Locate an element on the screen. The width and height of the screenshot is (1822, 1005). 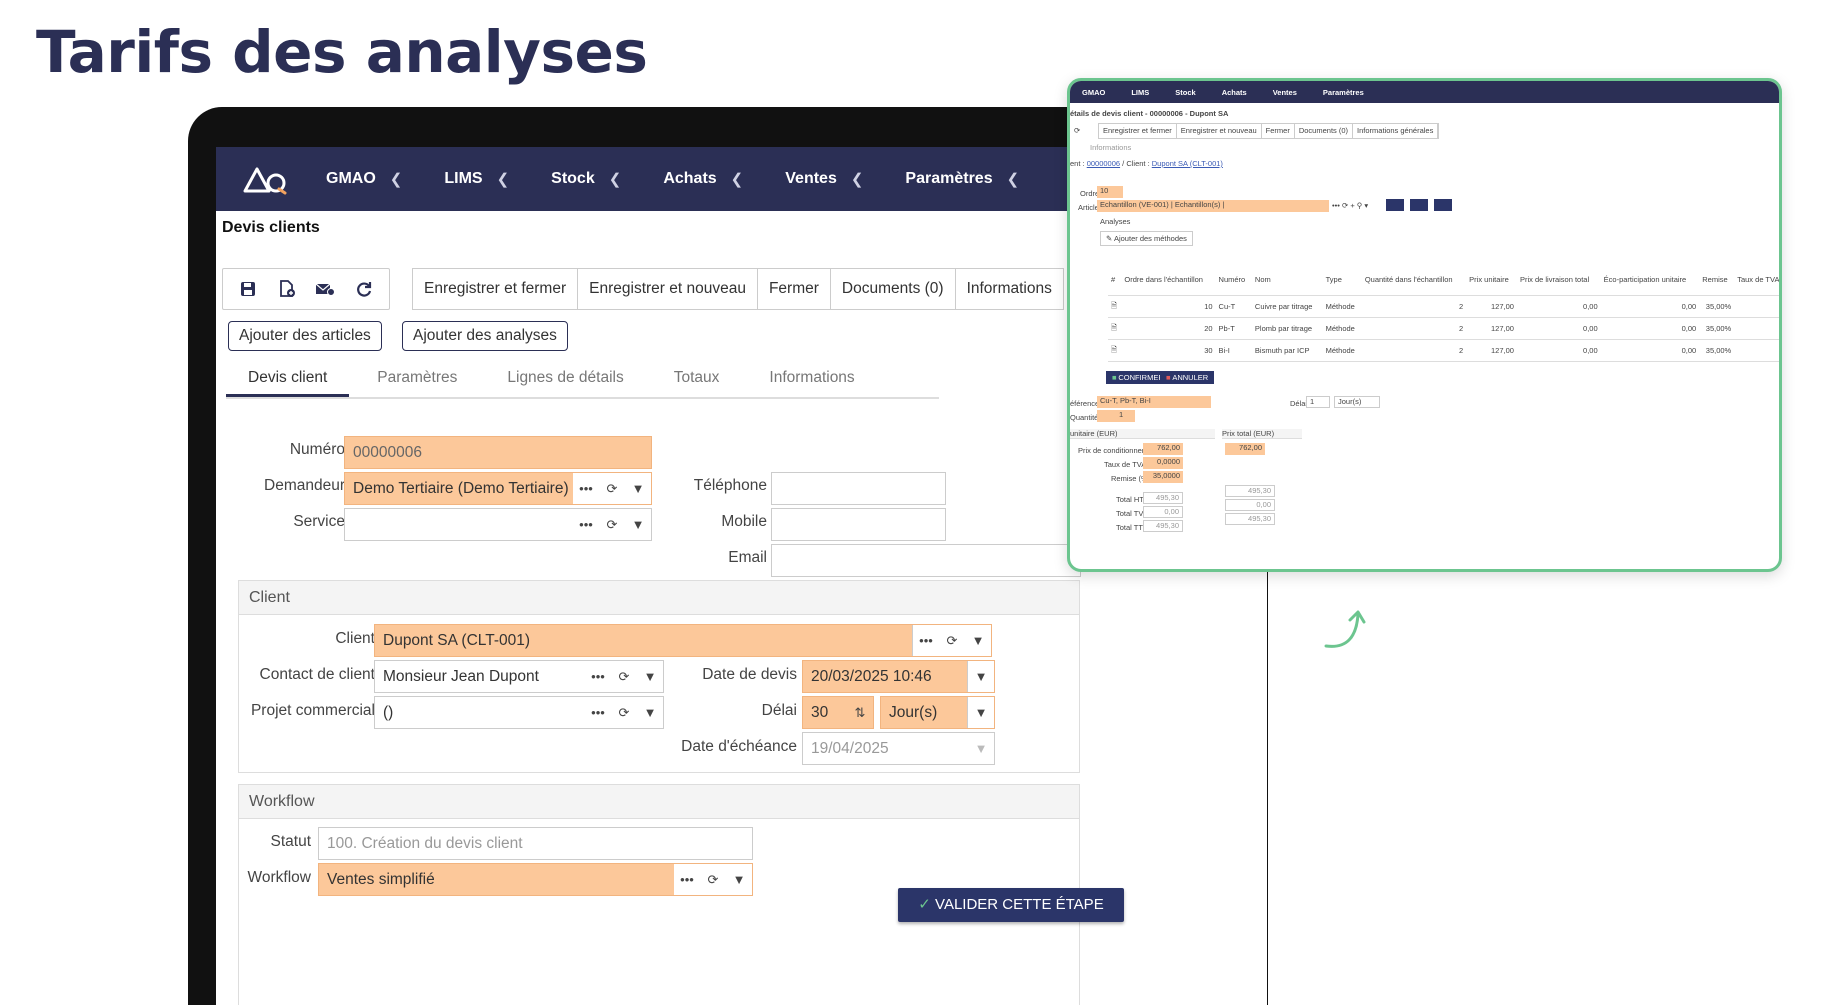
inset-info-button: Informations générales is located at coordinates (1396, 131).